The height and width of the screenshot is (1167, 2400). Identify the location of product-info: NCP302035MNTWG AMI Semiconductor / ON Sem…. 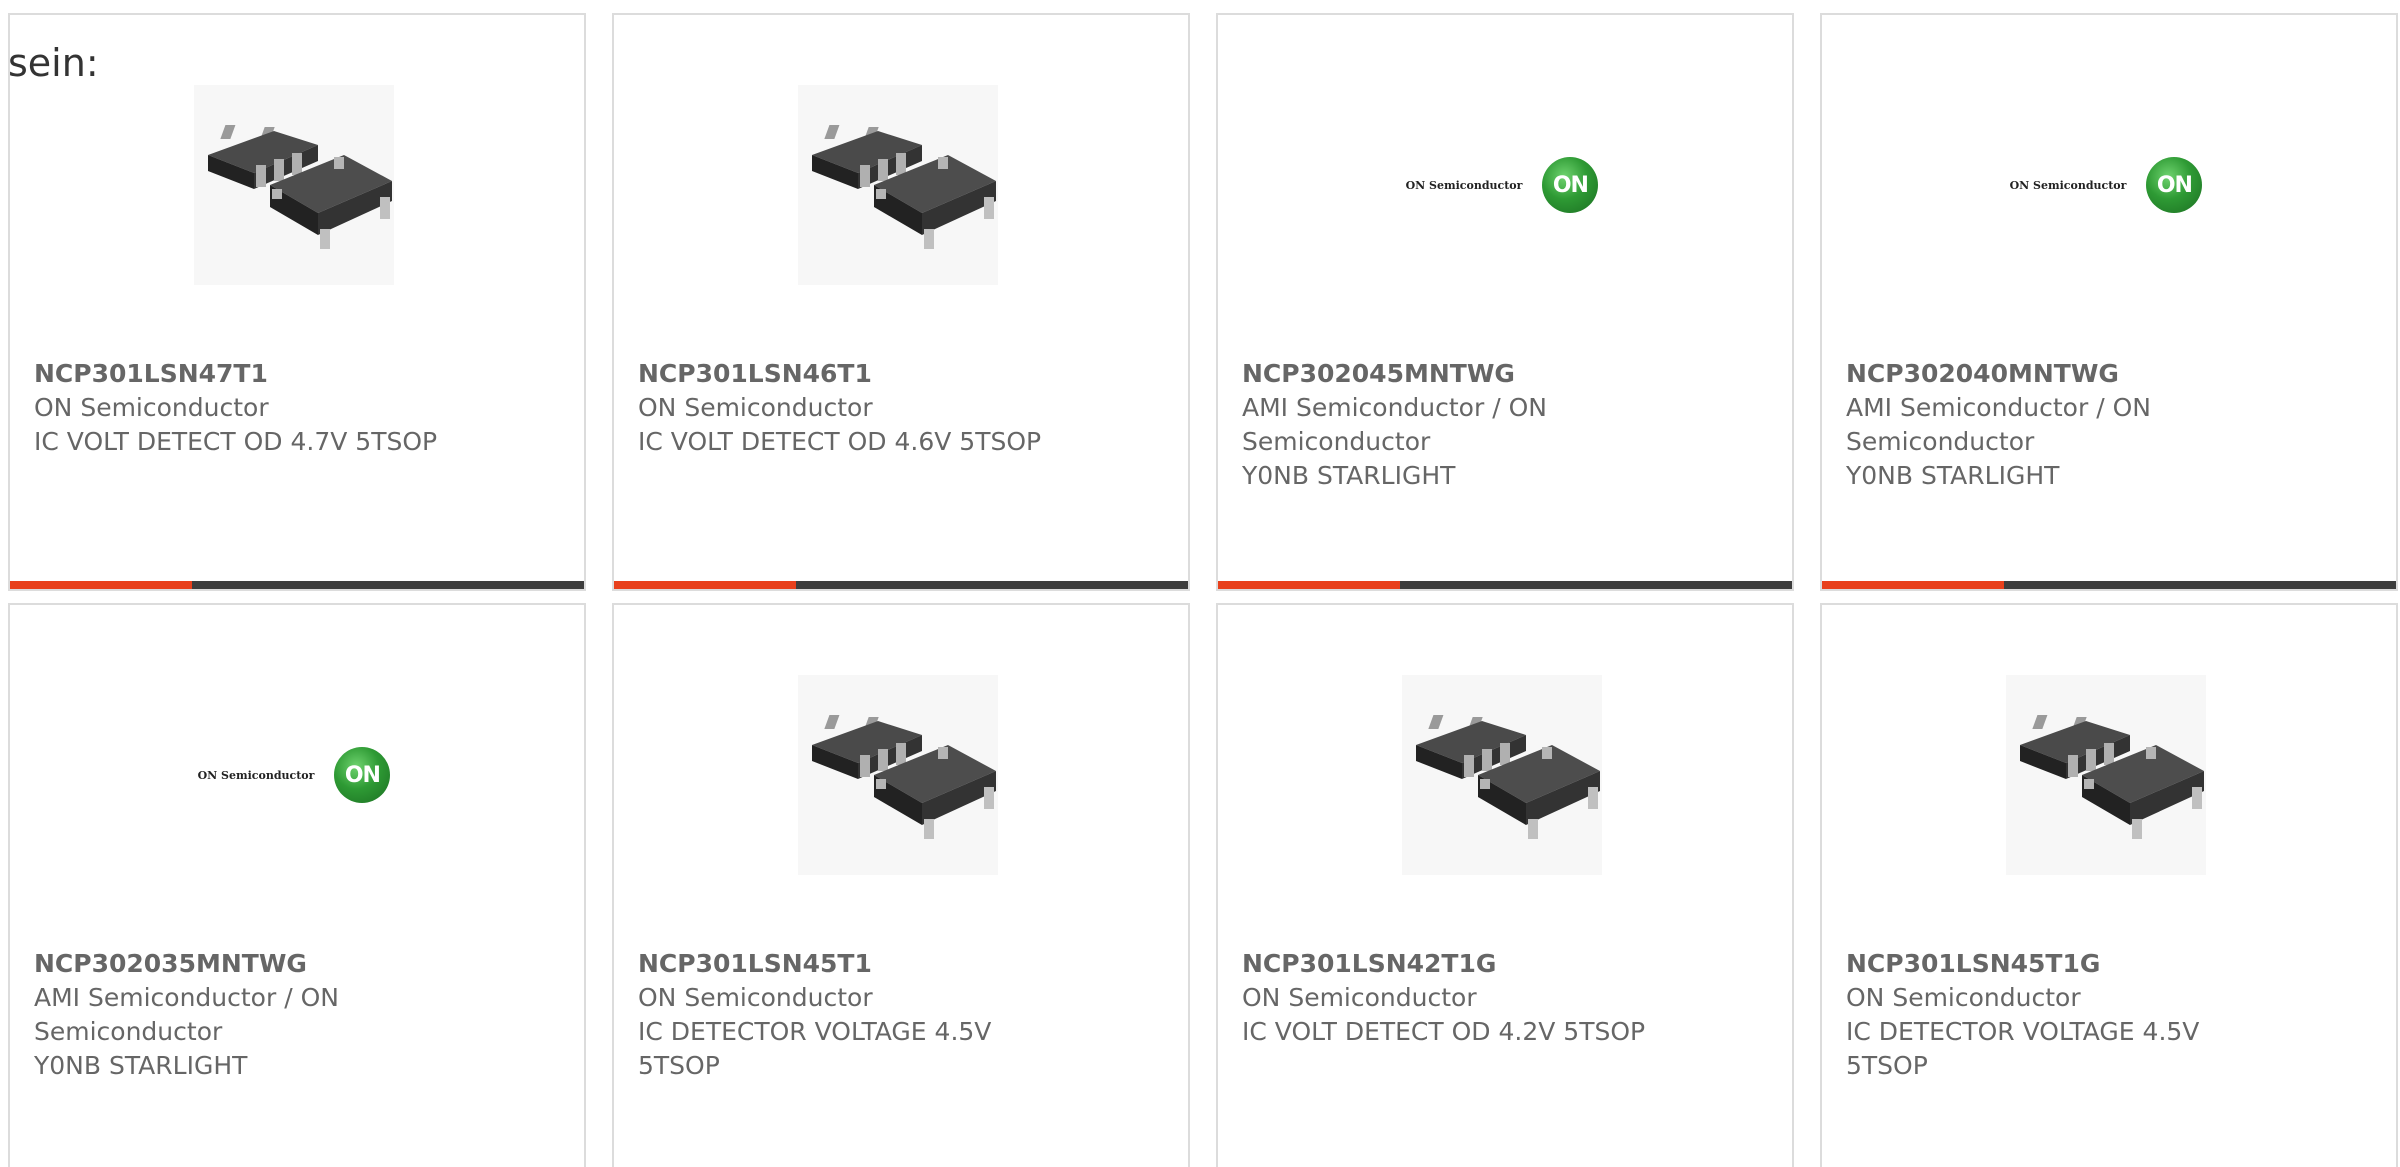
(297, 1015).